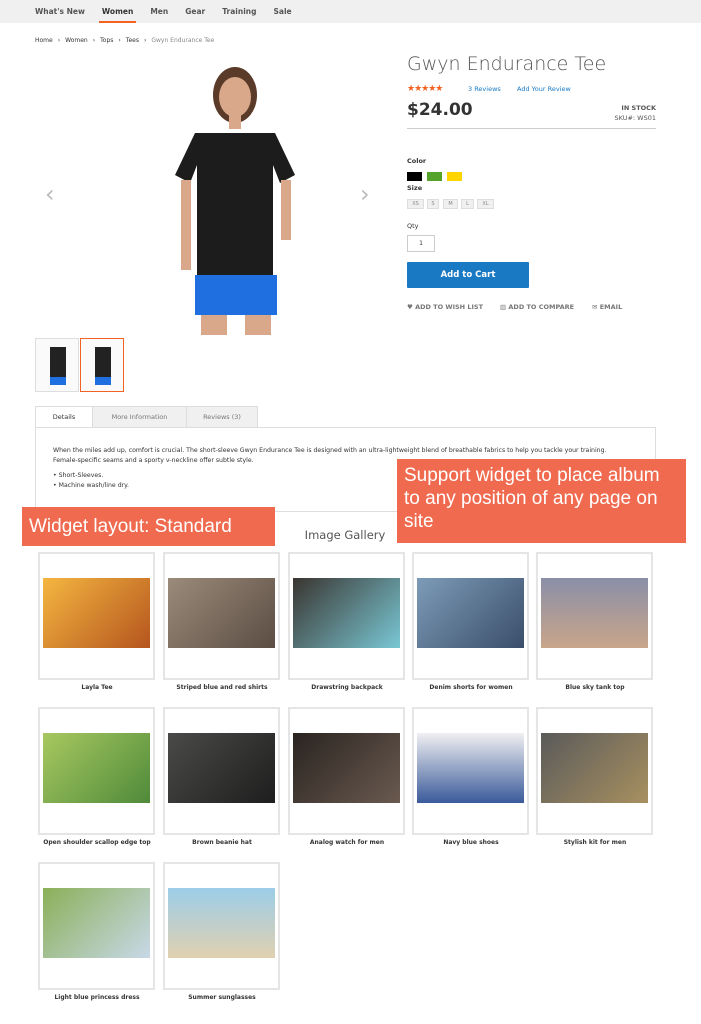 This screenshot has height=1024, width=701. I want to click on nav-gear: Gear, so click(195, 11).